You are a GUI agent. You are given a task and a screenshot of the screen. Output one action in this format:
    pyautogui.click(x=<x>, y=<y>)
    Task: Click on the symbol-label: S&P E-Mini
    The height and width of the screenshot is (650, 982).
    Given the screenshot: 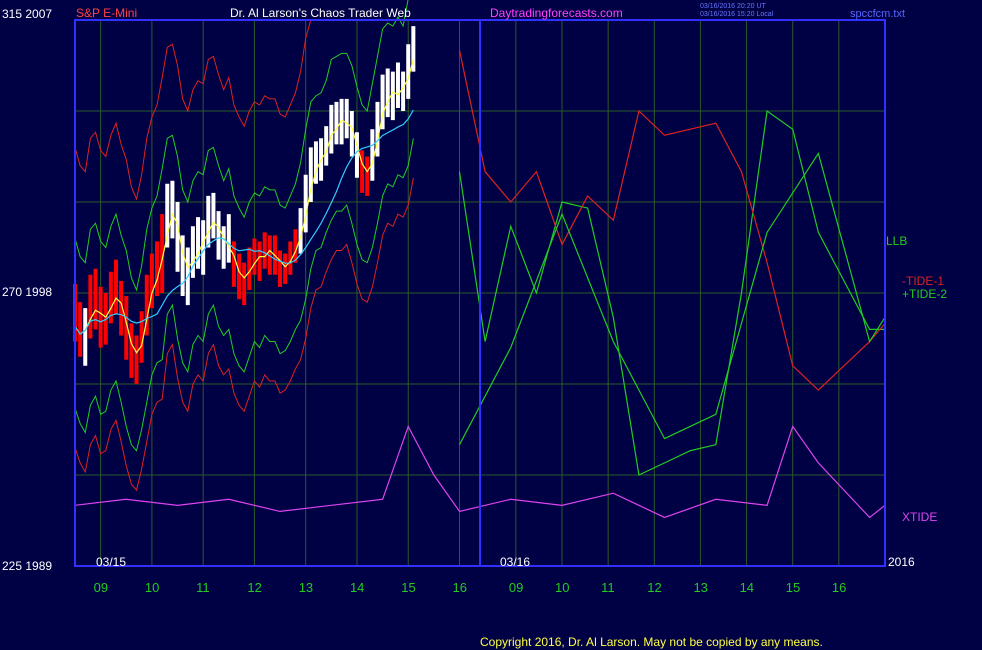 What is the action you would take?
    pyautogui.click(x=106, y=13)
    